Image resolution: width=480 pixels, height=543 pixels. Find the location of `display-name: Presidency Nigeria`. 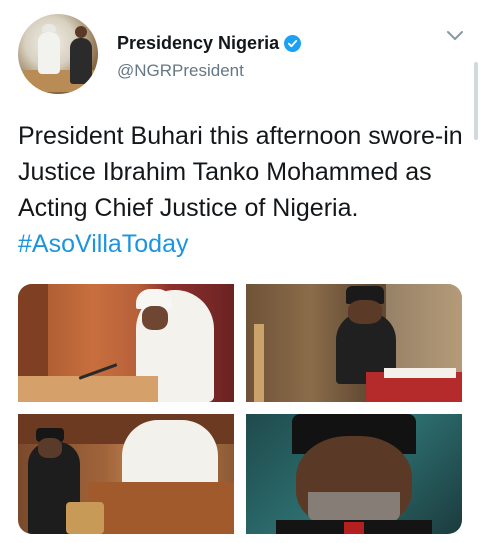

display-name: Presidency Nigeria is located at coordinates (198, 43).